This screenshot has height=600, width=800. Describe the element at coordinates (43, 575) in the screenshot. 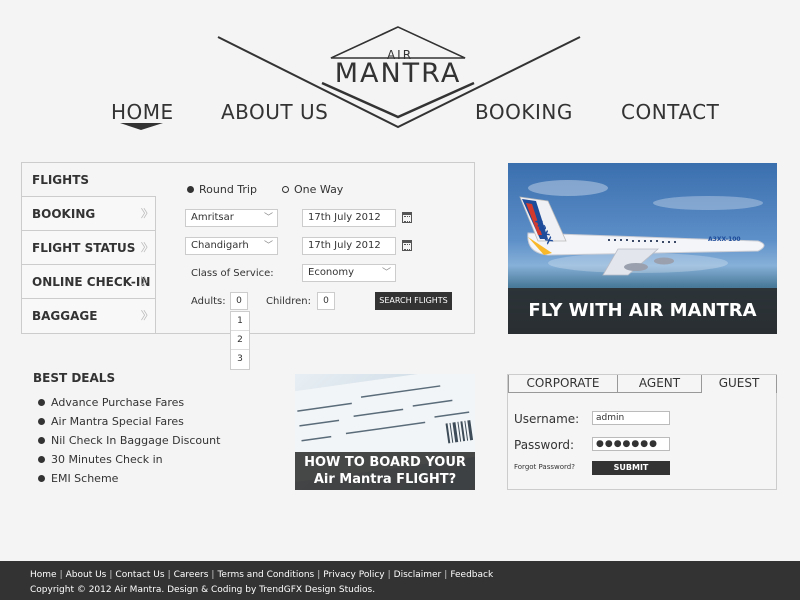

I see `footer-link-home: Home` at that location.